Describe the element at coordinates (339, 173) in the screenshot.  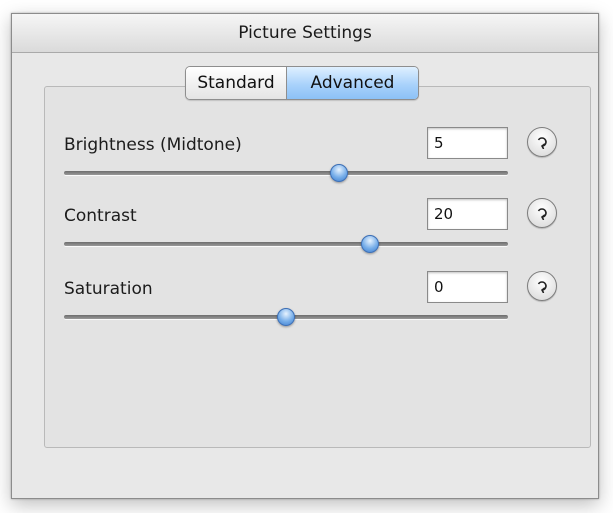
I see `brightness-slider-knob` at that location.